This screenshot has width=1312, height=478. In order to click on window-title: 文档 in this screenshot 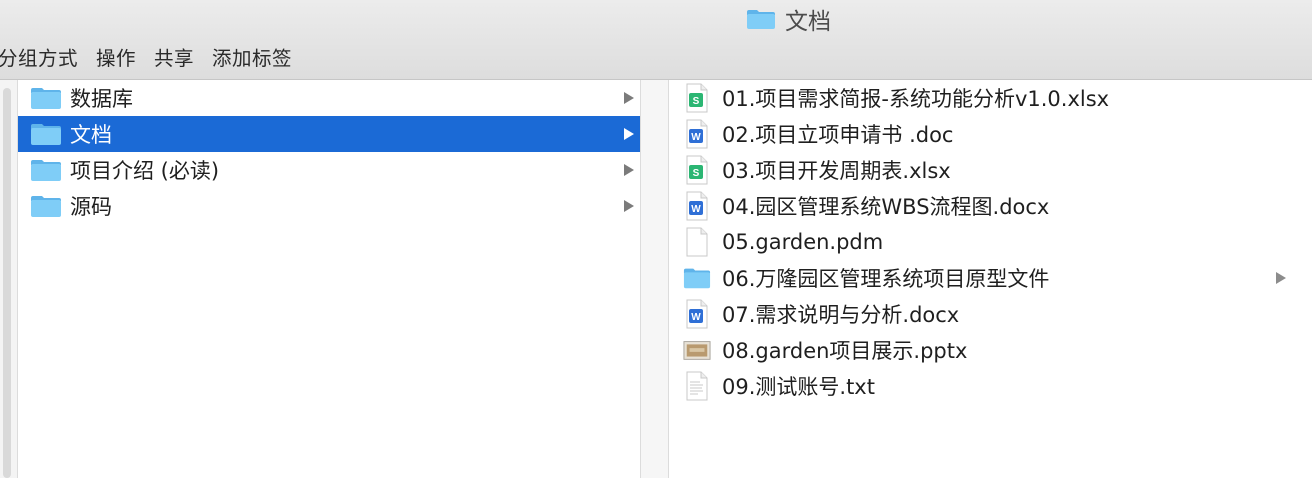, I will do `click(788, 19)`.